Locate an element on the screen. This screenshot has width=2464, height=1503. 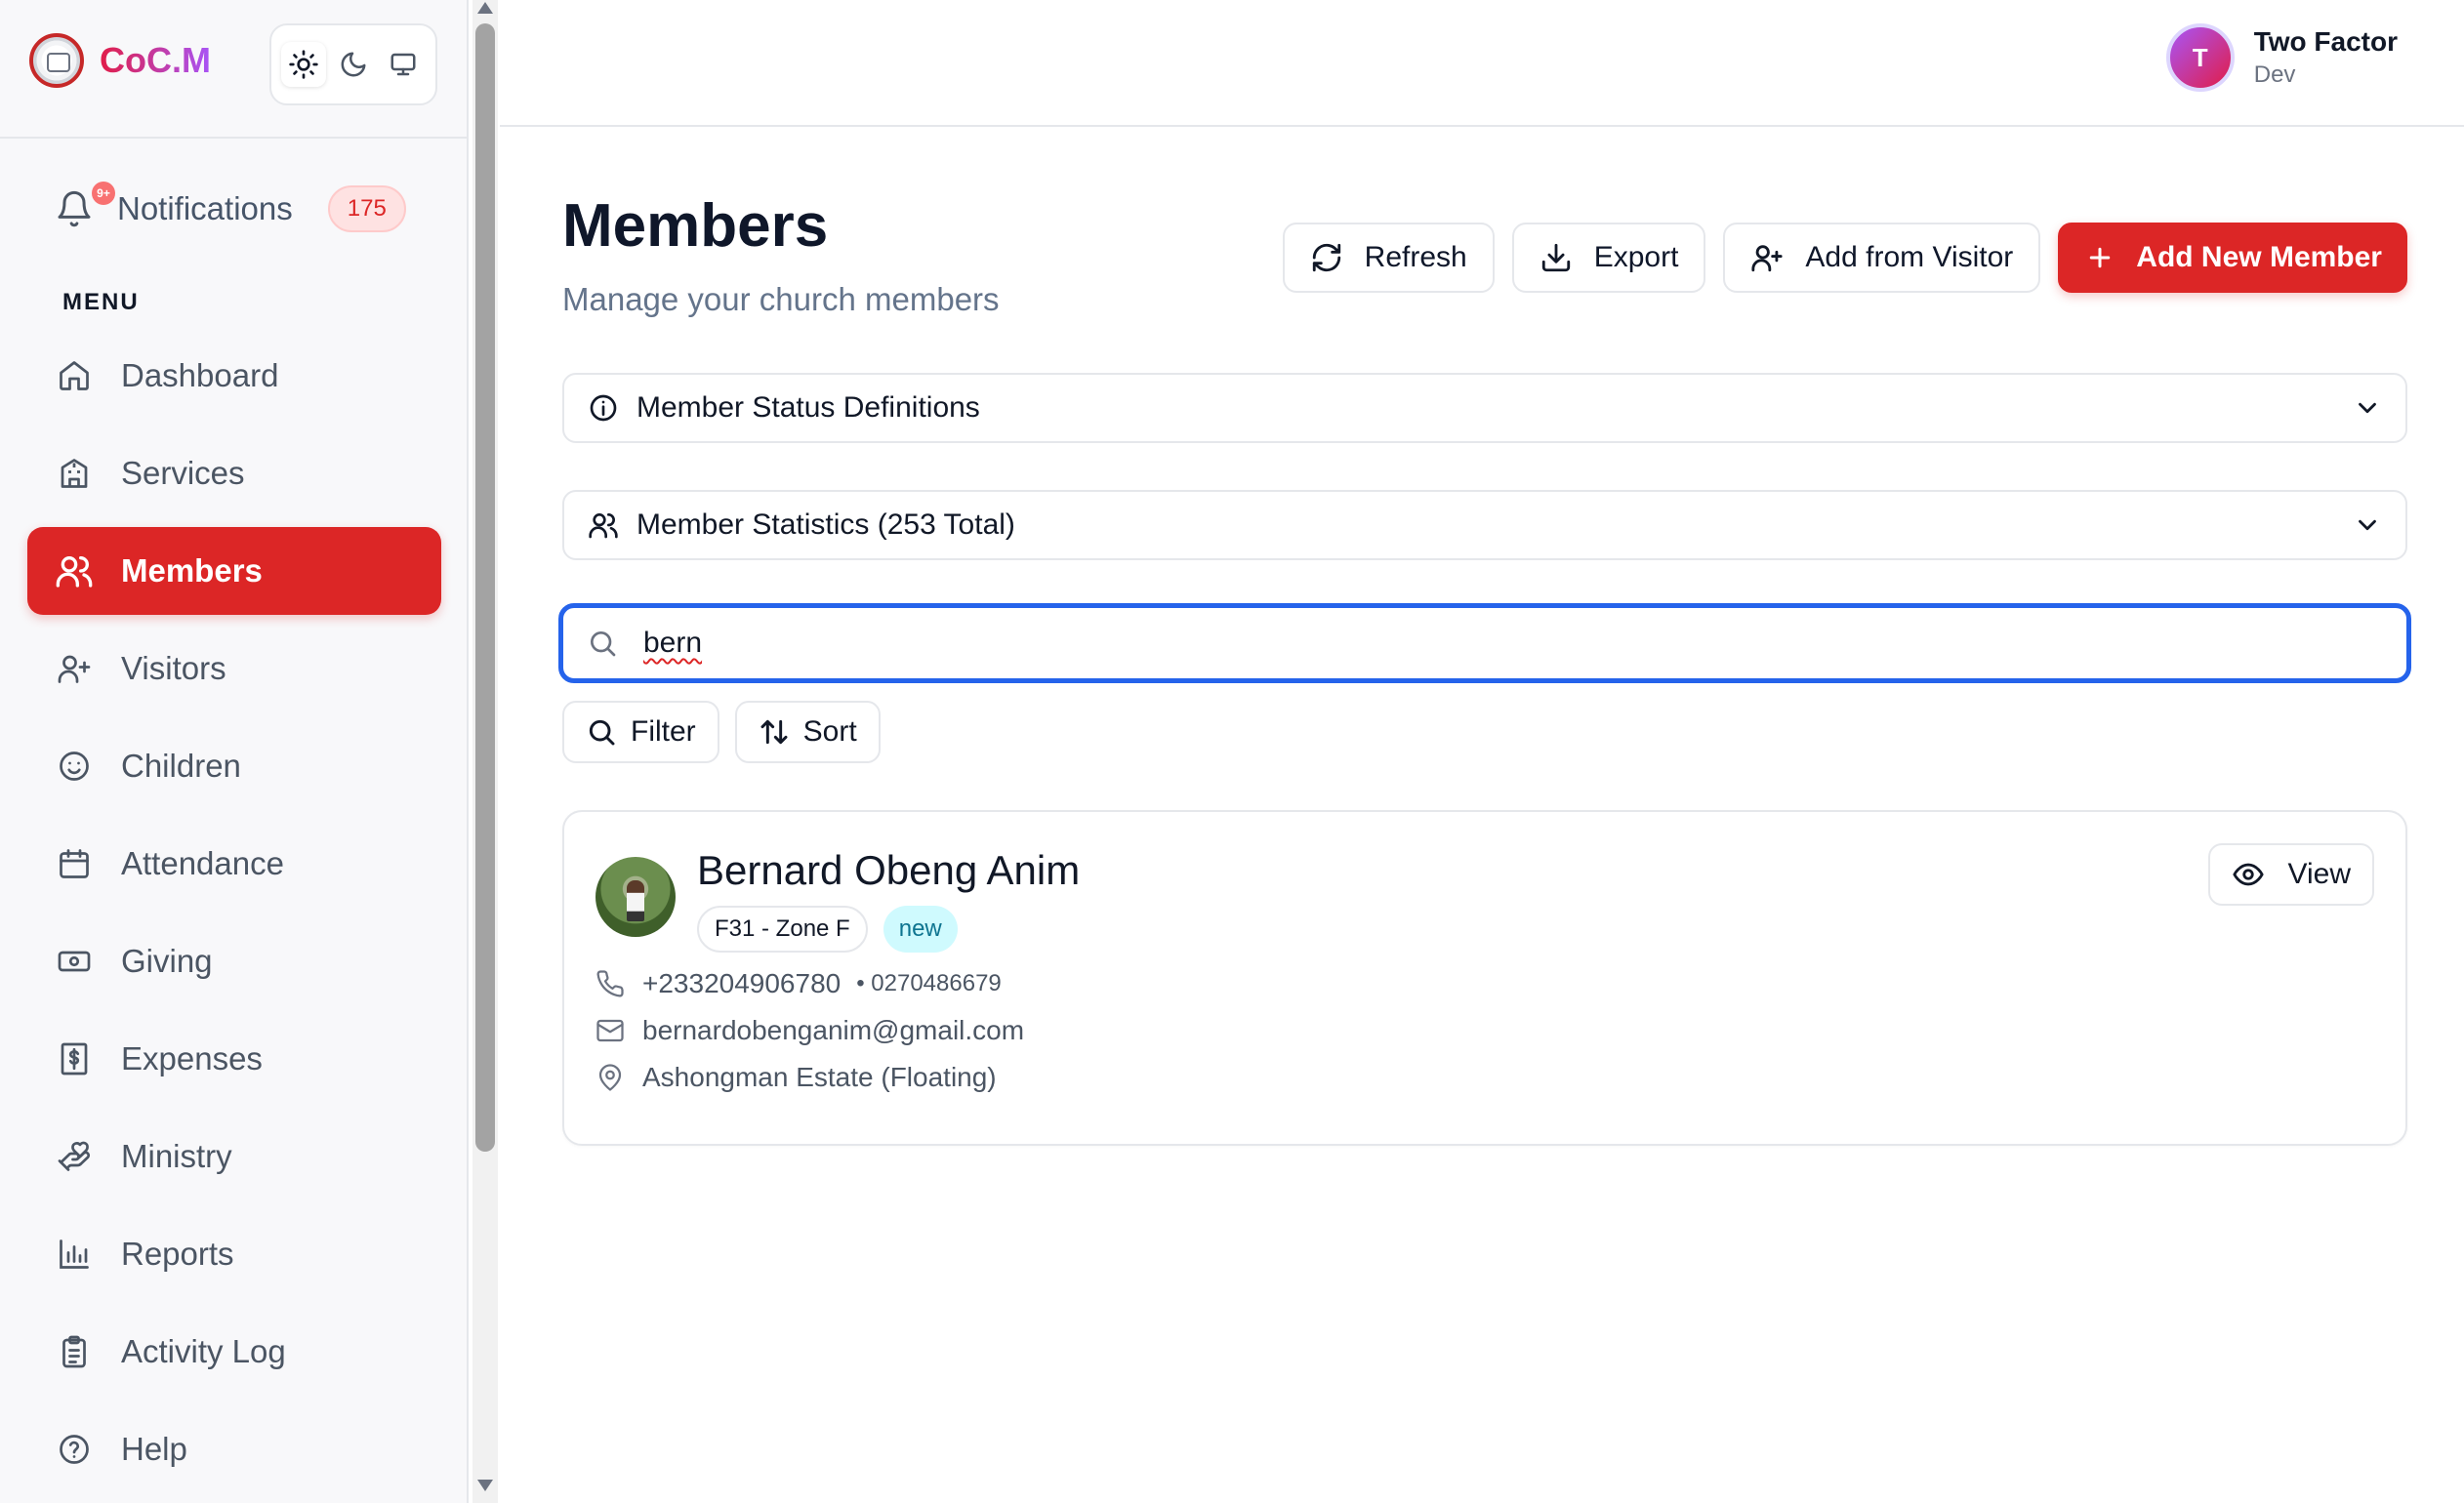
notification-dot: 9+ is located at coordinates (103, 193).